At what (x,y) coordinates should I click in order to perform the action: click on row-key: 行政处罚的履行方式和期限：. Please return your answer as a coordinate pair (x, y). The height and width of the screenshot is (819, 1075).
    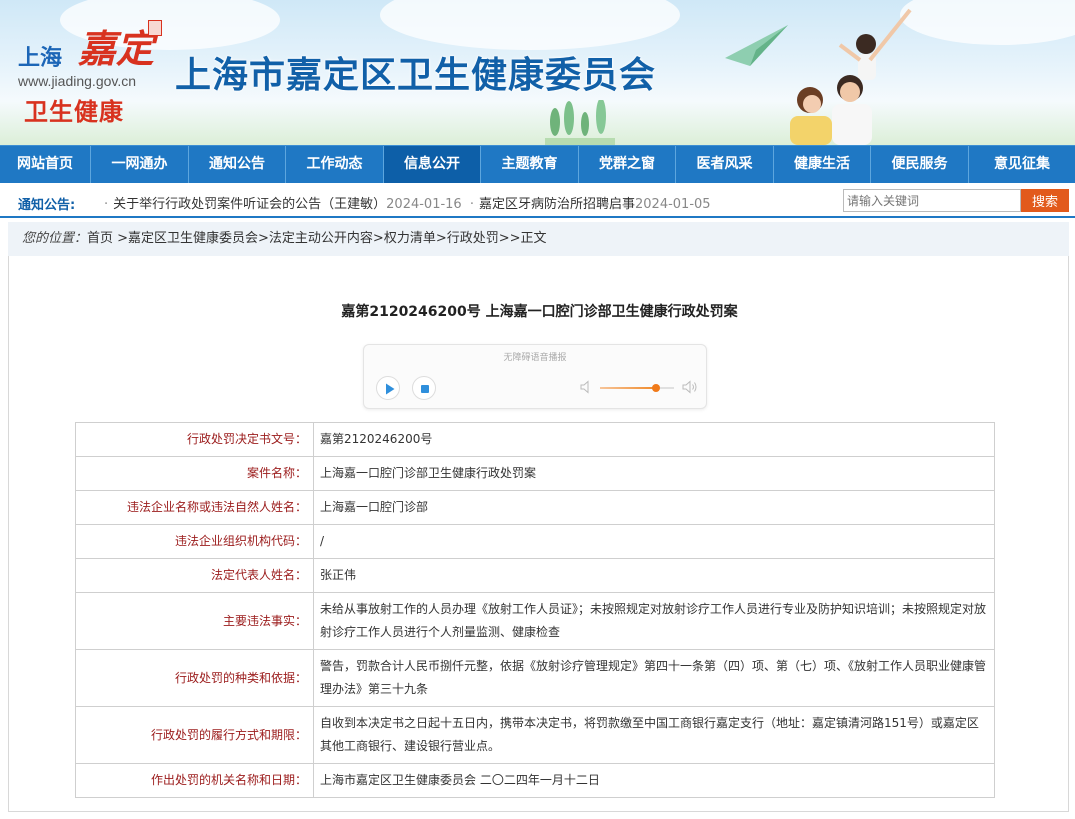
    Looking at the image, I should click on (194, 735).